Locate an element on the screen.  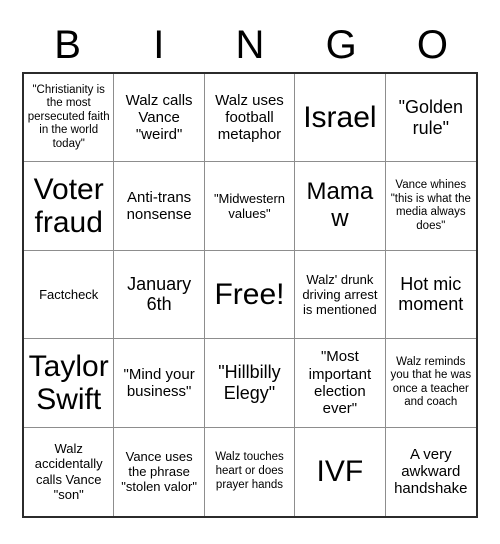
header-letter-g: G is located at coordinates (341, 45).